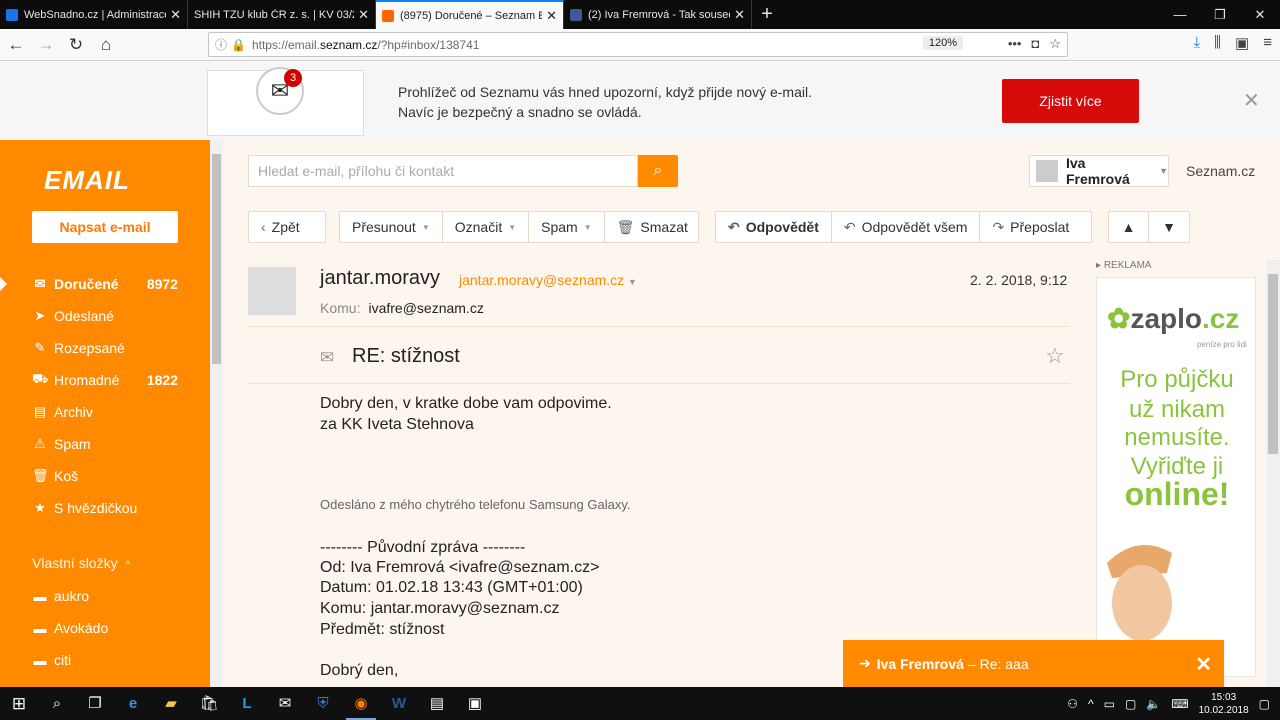 The width and height of the screenshot is (1280, 720). What do you see at coordinates (906, 227) in the screenshot?
I see `reply-all-button: ↶ Odpovědět všem` at bounding box center [906, 227].